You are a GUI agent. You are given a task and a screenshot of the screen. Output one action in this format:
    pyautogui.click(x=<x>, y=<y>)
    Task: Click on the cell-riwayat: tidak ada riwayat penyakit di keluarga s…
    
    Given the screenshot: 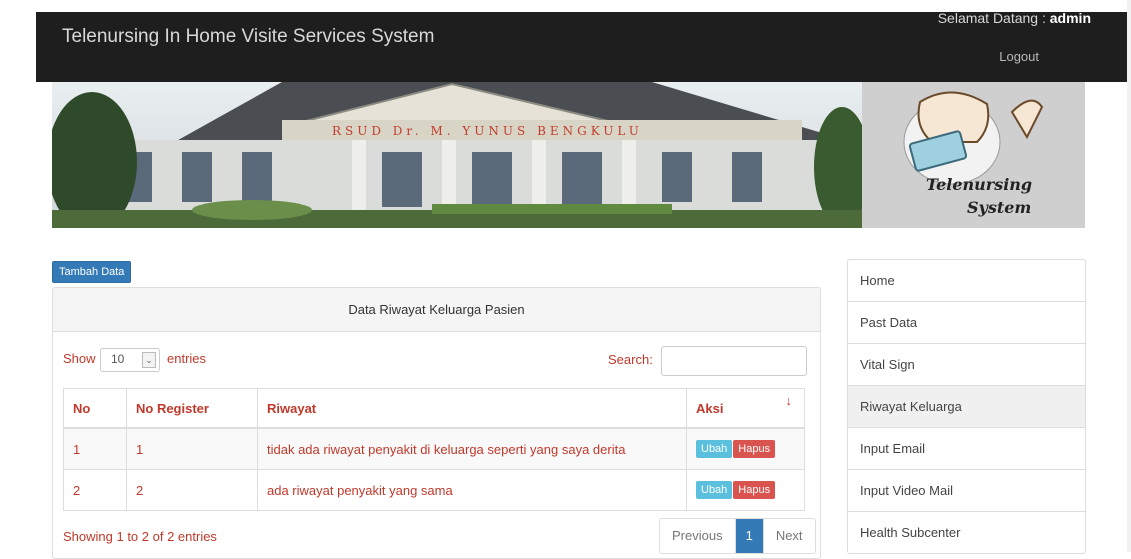 What is the action you would take?
    pyautogui.click(x=472, y=448)
    